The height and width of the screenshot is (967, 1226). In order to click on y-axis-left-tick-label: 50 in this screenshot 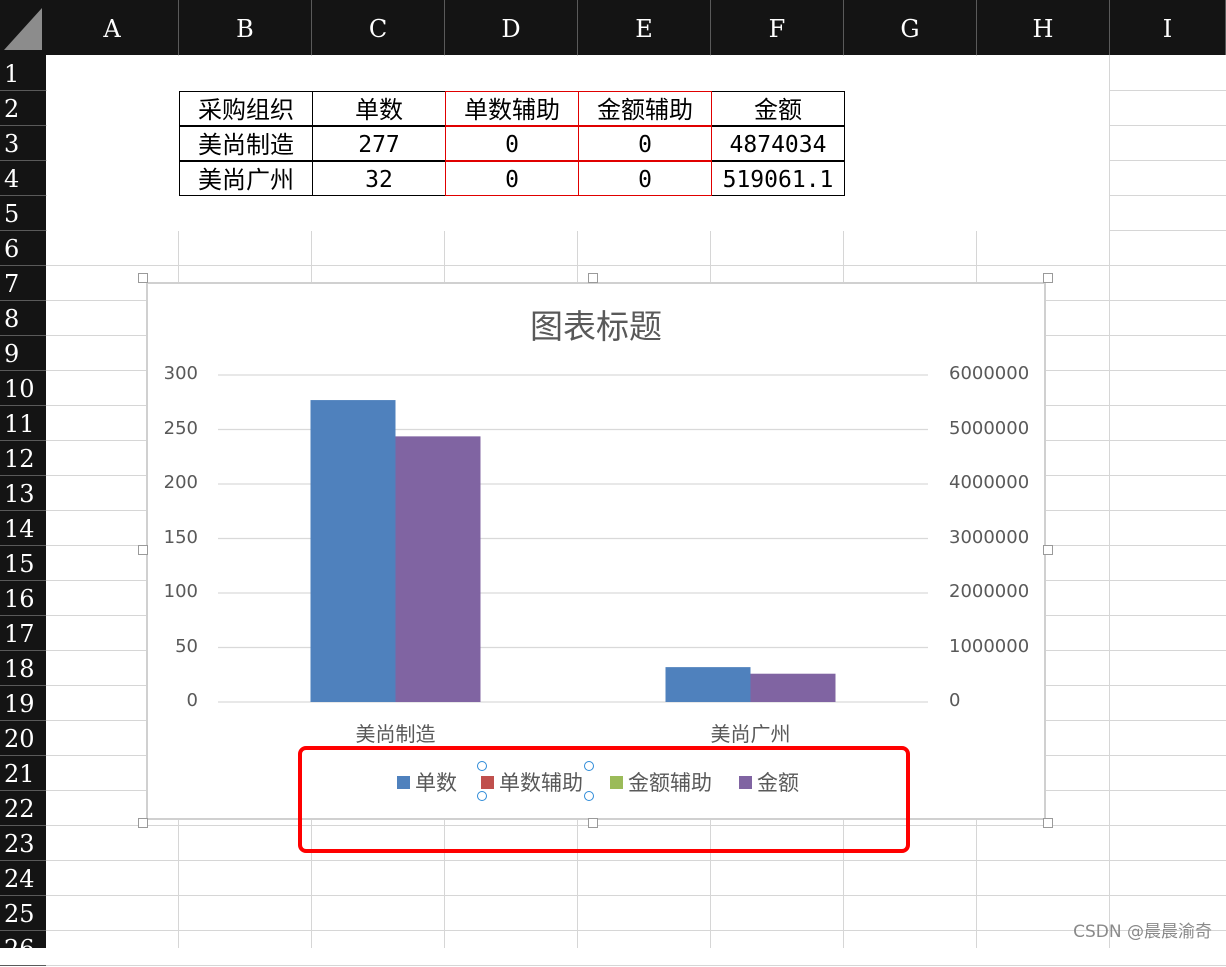, I will do `click(186, 646)`.